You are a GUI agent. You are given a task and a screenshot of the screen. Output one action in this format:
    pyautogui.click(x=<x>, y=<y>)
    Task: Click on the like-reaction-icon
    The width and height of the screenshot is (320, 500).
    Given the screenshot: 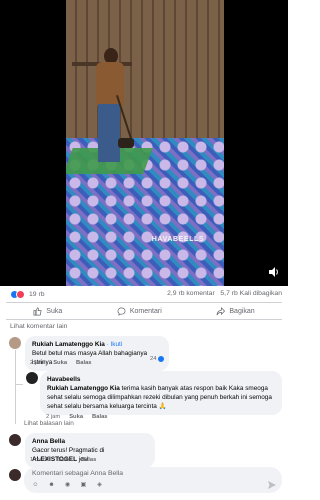 What is the action you would take?
    pyautogui.click(x=161, y=359)
    